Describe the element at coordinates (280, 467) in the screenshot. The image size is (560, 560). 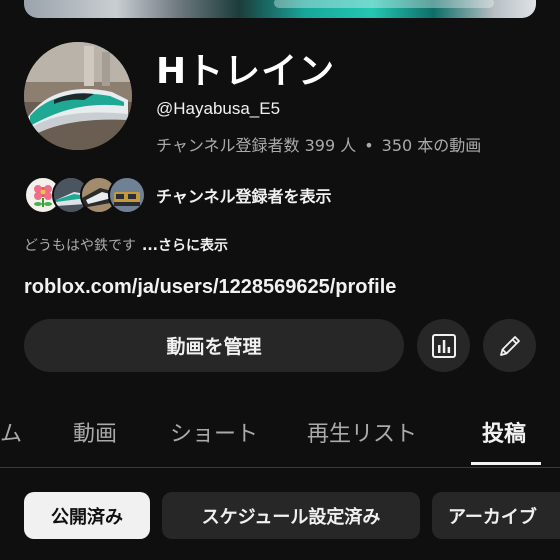
I see `tabs-divider` at that location.